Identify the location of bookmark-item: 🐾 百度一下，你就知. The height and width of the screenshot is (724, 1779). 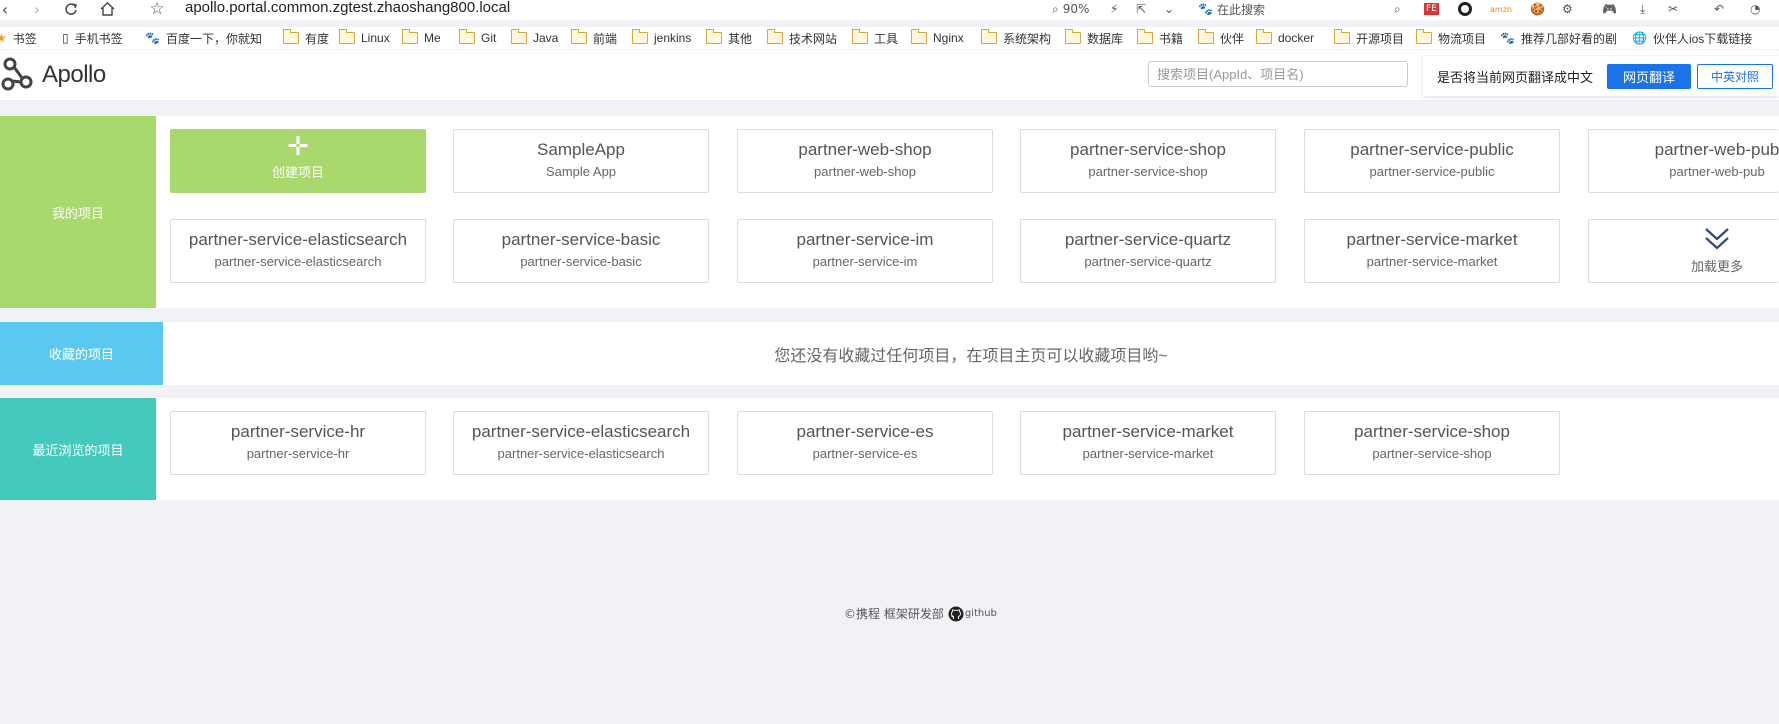
(203, 38).